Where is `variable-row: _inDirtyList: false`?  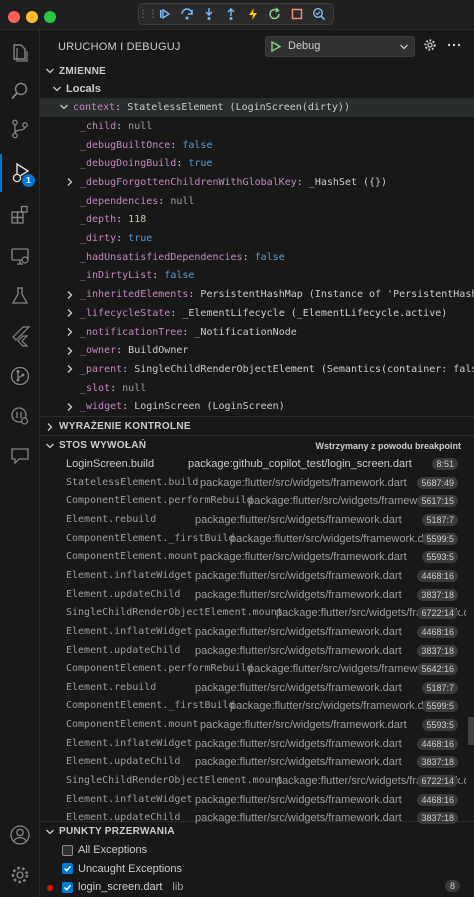
variable-row: _inDirtyList: false is located at coordinates (257, 276).